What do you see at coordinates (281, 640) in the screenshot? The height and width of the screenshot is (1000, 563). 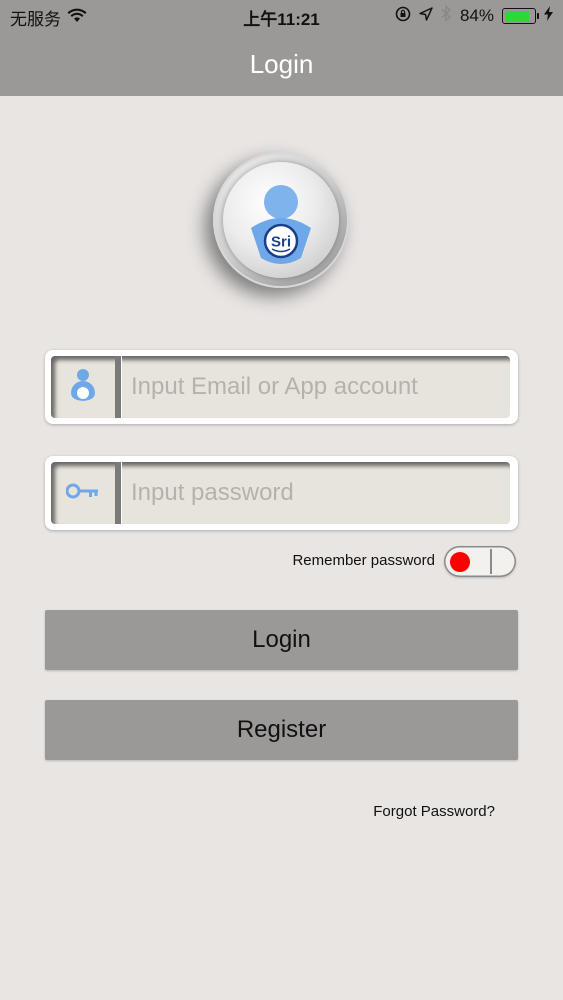 I see `login-button: Login` at bounding box center [281, 640].